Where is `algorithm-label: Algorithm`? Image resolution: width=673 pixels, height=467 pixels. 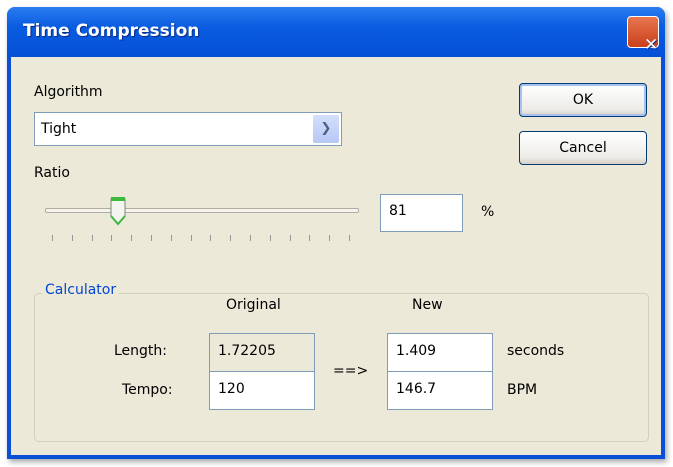
algorithm-label: Algorithm is located at coordinates (68, 92).